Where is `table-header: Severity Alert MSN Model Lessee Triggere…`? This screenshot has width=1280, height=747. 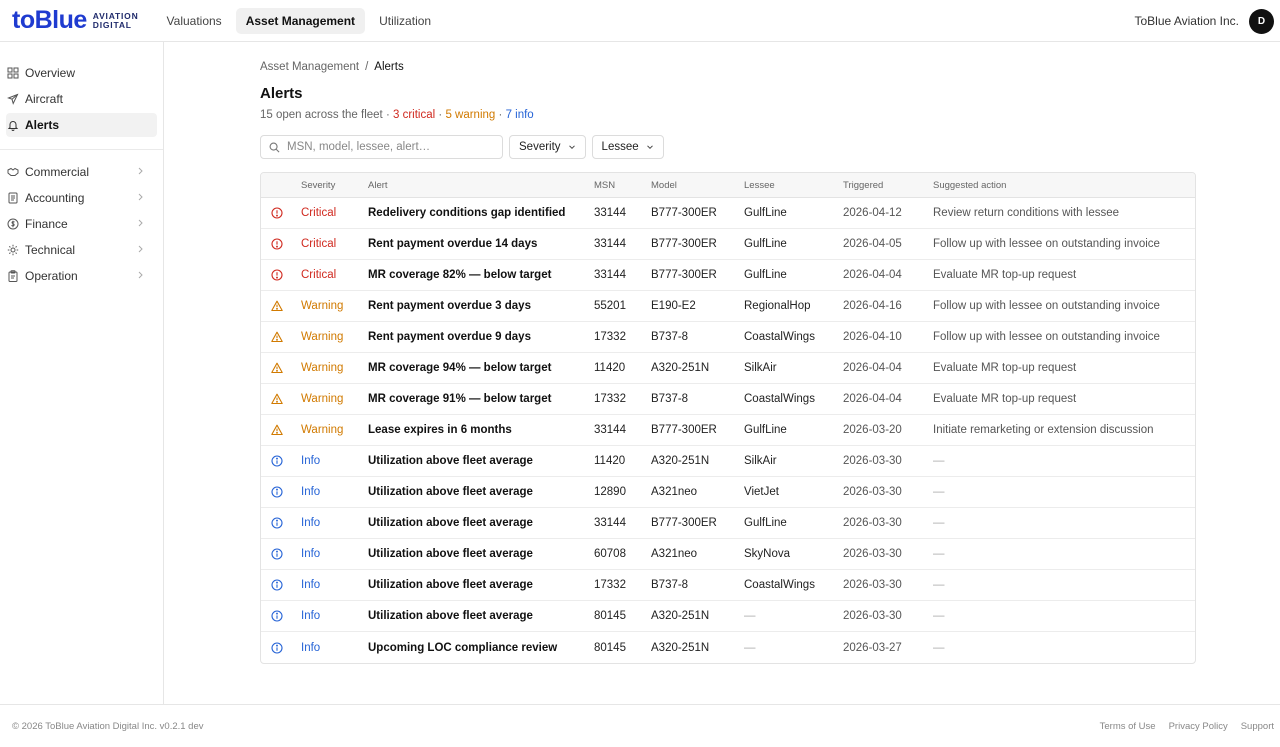 table-header: Severity Alert MSN Model Lessee Triggere… is located at coordinates (728, 185).